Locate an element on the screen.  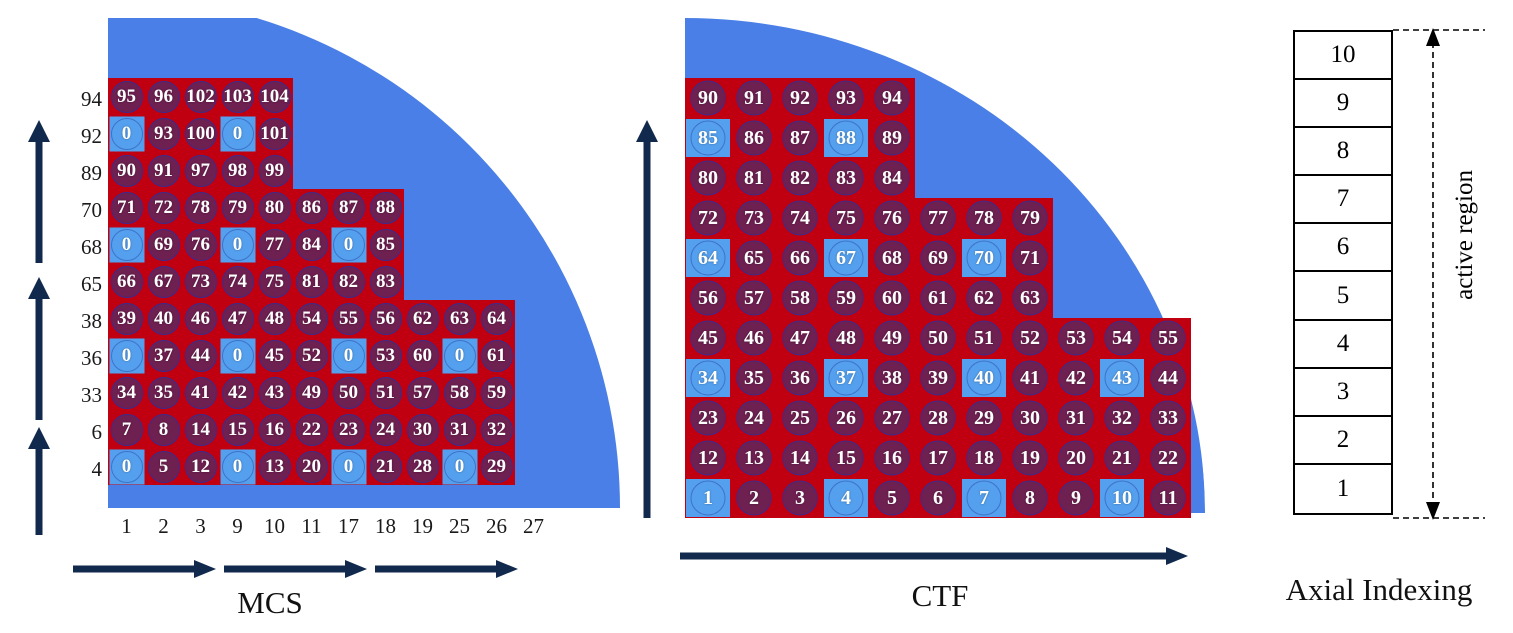
mcs-fuel-cell: 69 is located at coordinates (163, 244).